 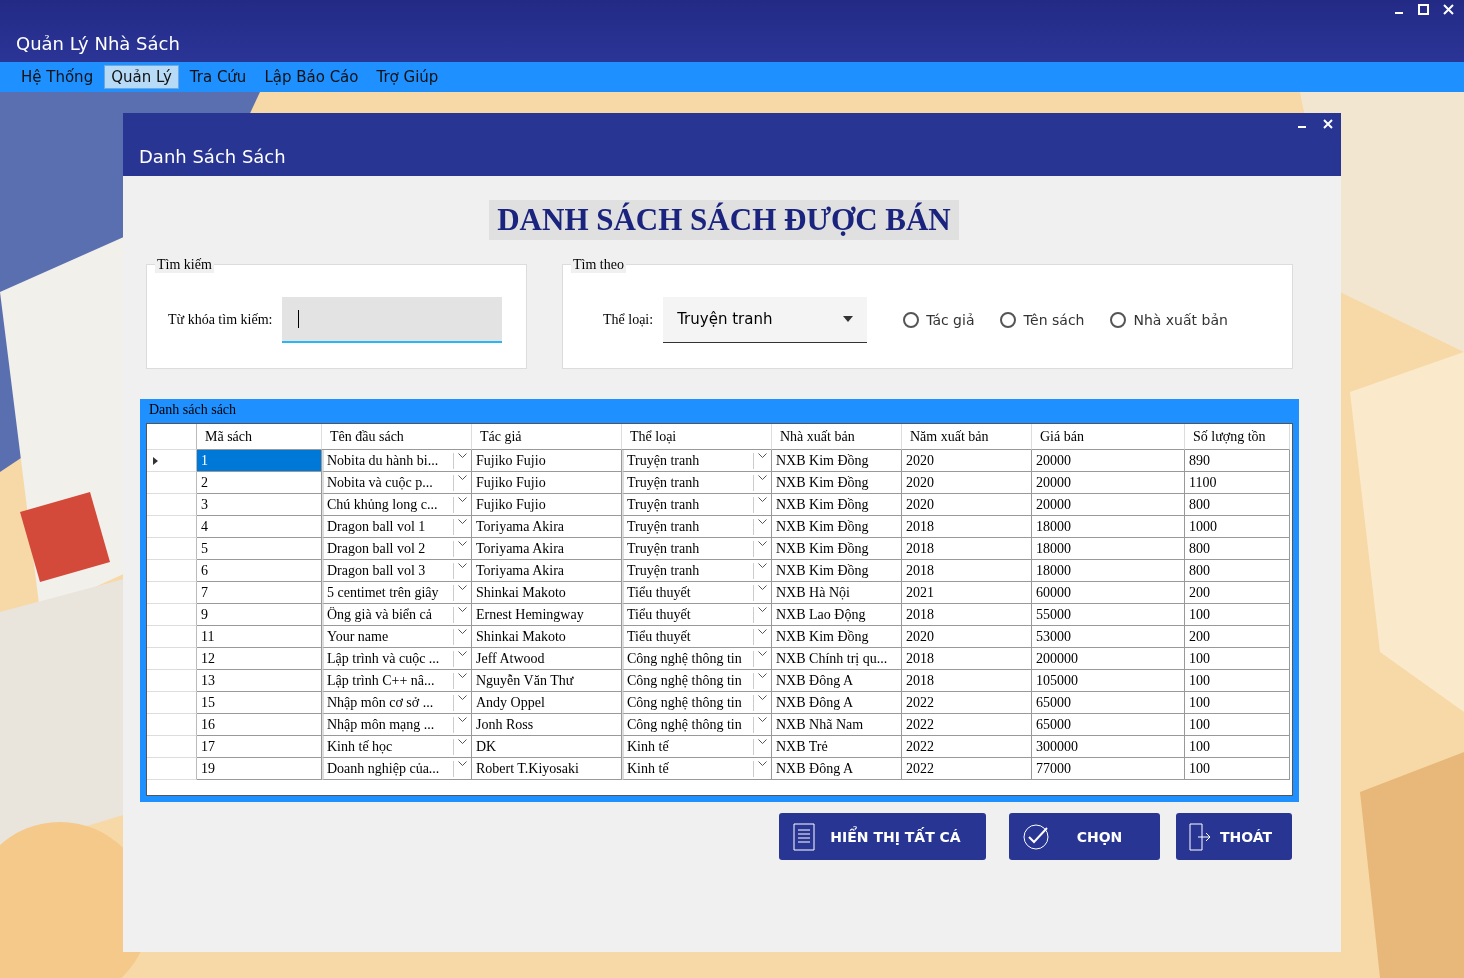 I want to click on menu-item: Hệ Thống, so click(x=57, y=77).